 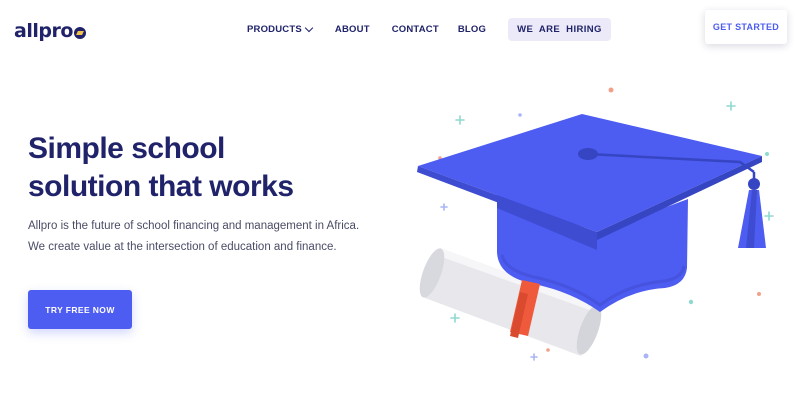 I want to click on nav-item-products: PRODUCTS, so click(x=280, y=29).